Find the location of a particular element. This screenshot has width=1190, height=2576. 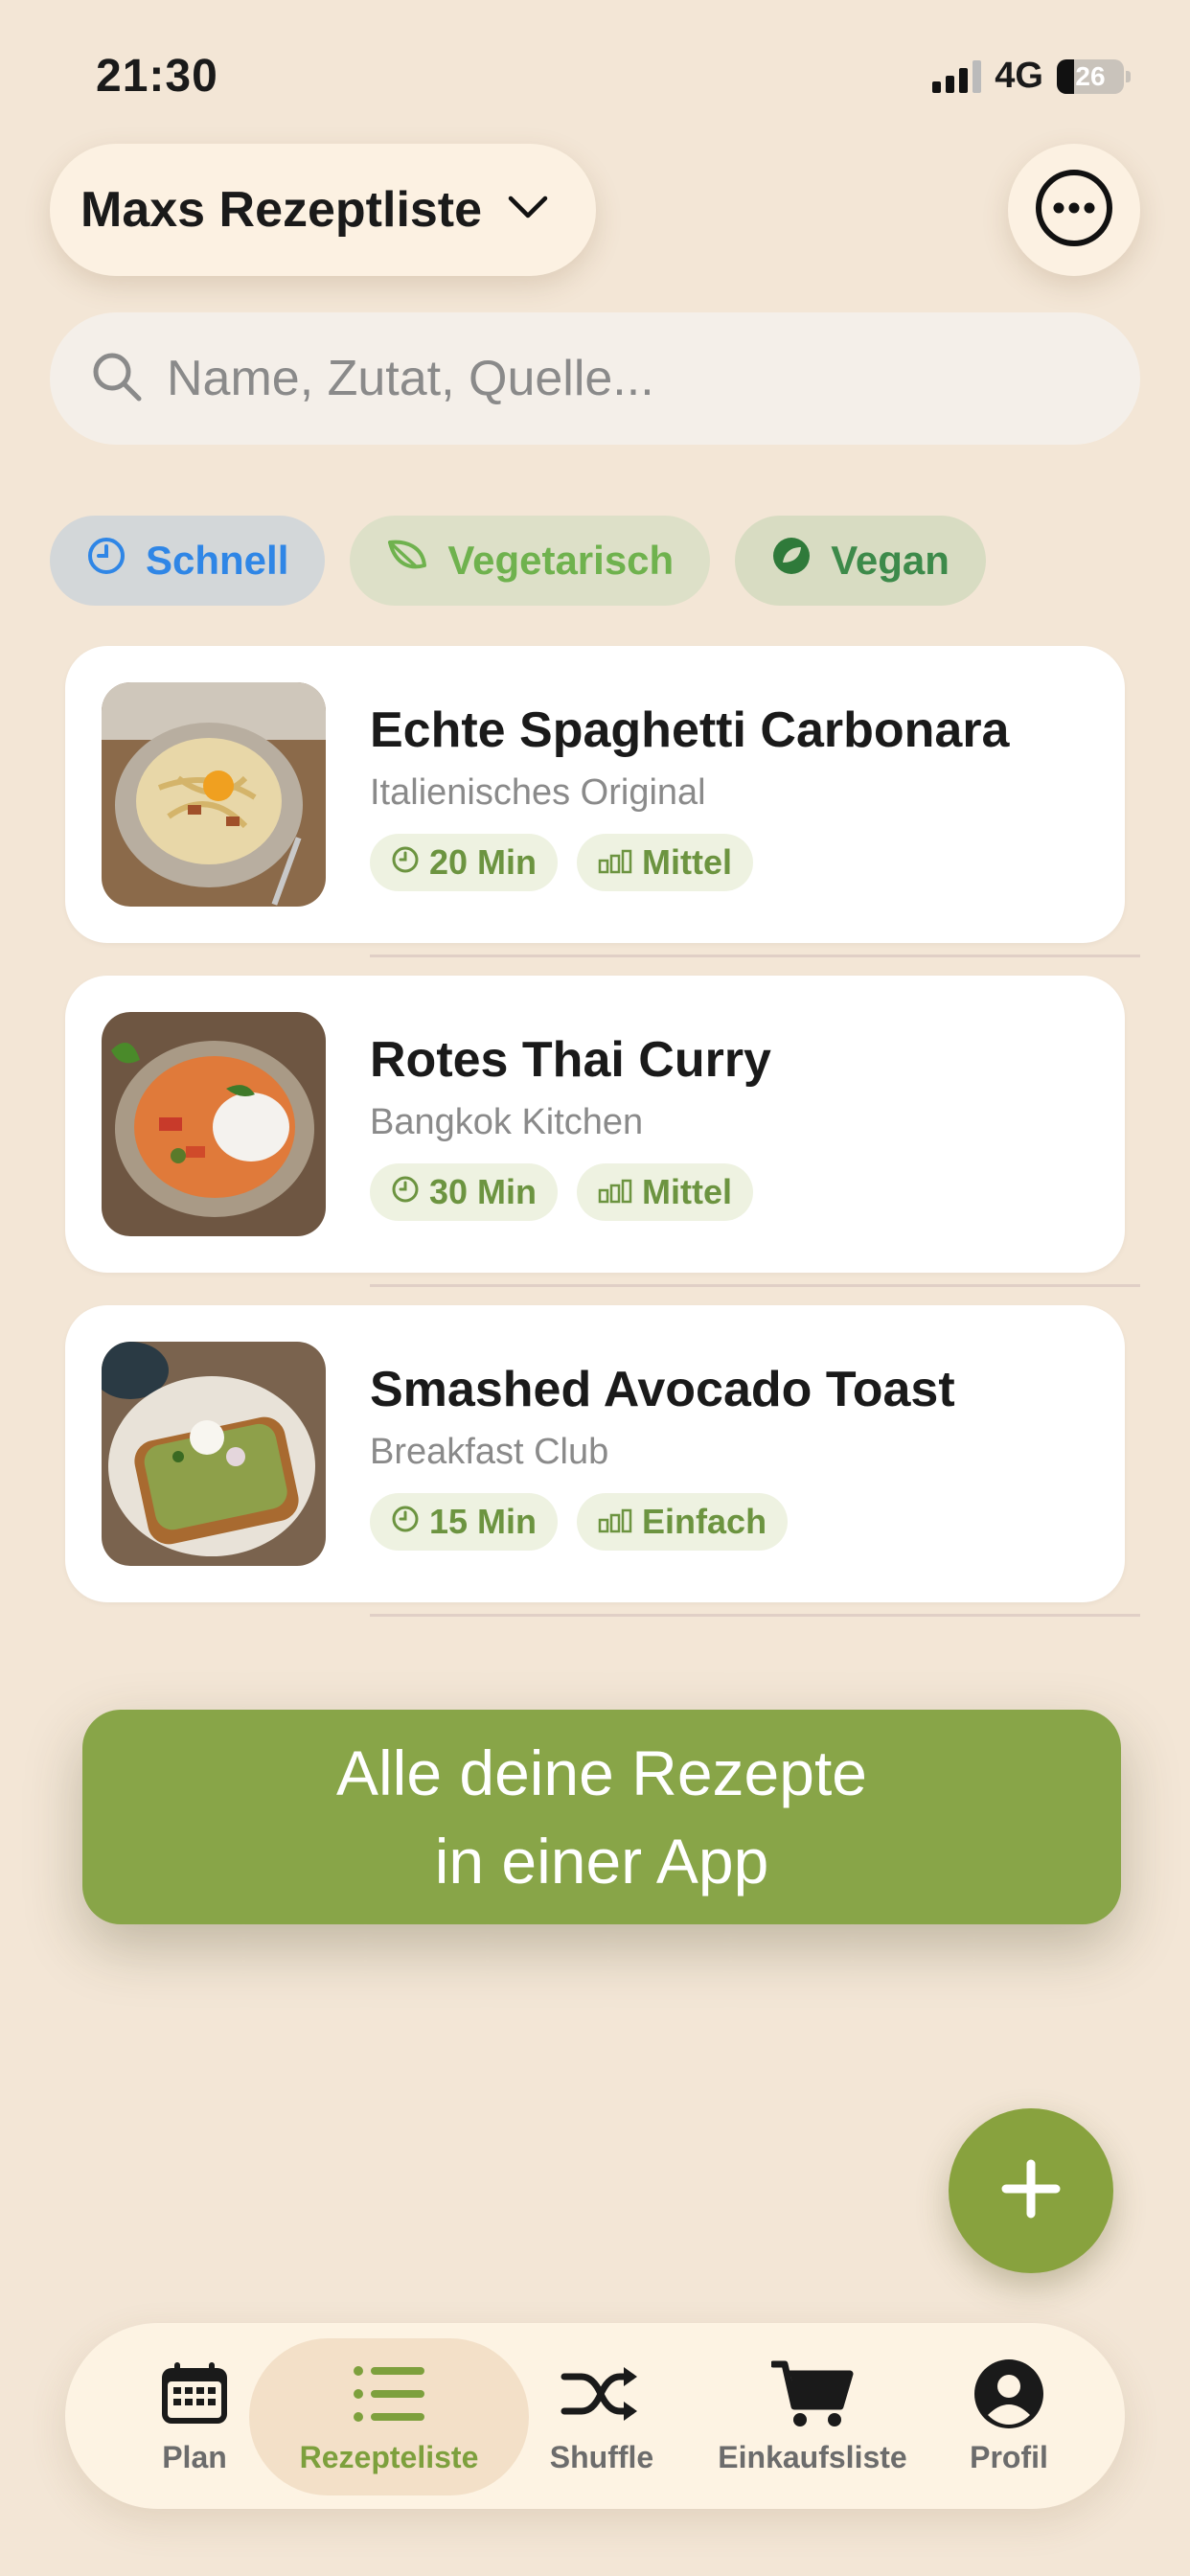

recipe-image-avocado-toast is located at coordinates (214, 1454).